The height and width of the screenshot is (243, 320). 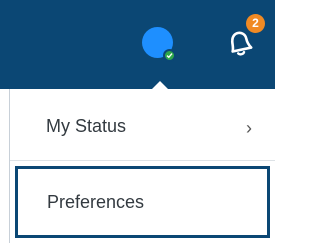 What do you see at coordinates (249, 128) in the screenshot?
I see `chevron-right-icon: ›` at bounding box center [249, 128].